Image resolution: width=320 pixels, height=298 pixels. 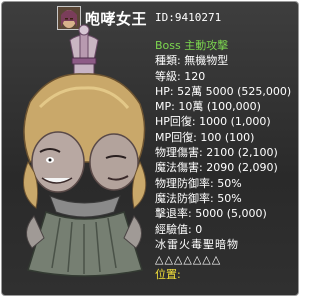 I want to click on stat-line-hp-recovery: HP回復: 1000 (1,000), so click(x=213, y=122).